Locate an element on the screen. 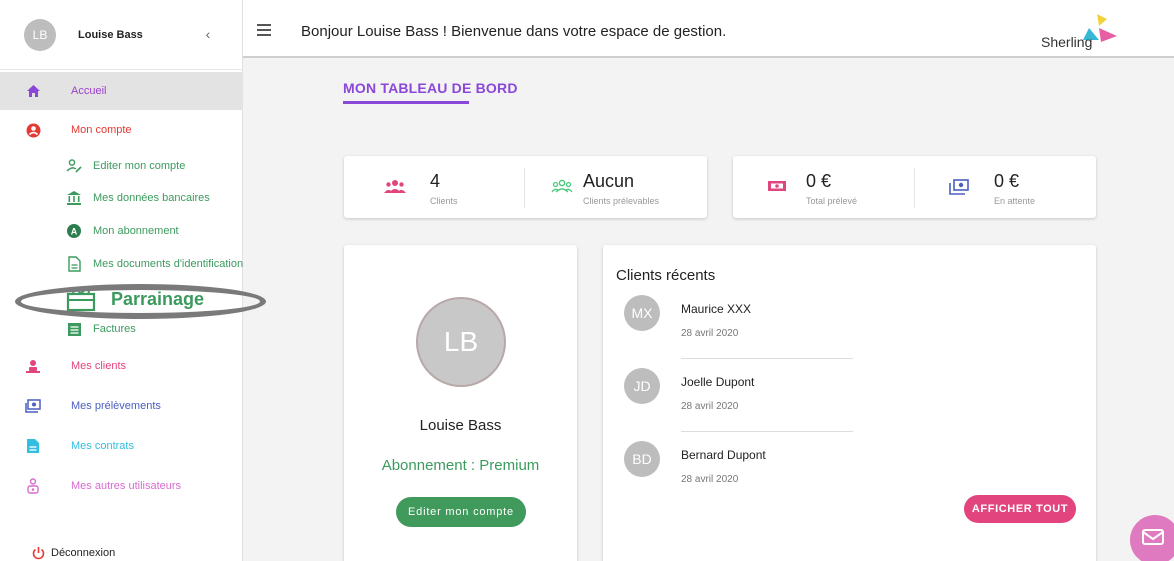 This screenshot has width=1174, height=561. sidebar-subitem-factures: Factures is located at coordinates (121, 329).